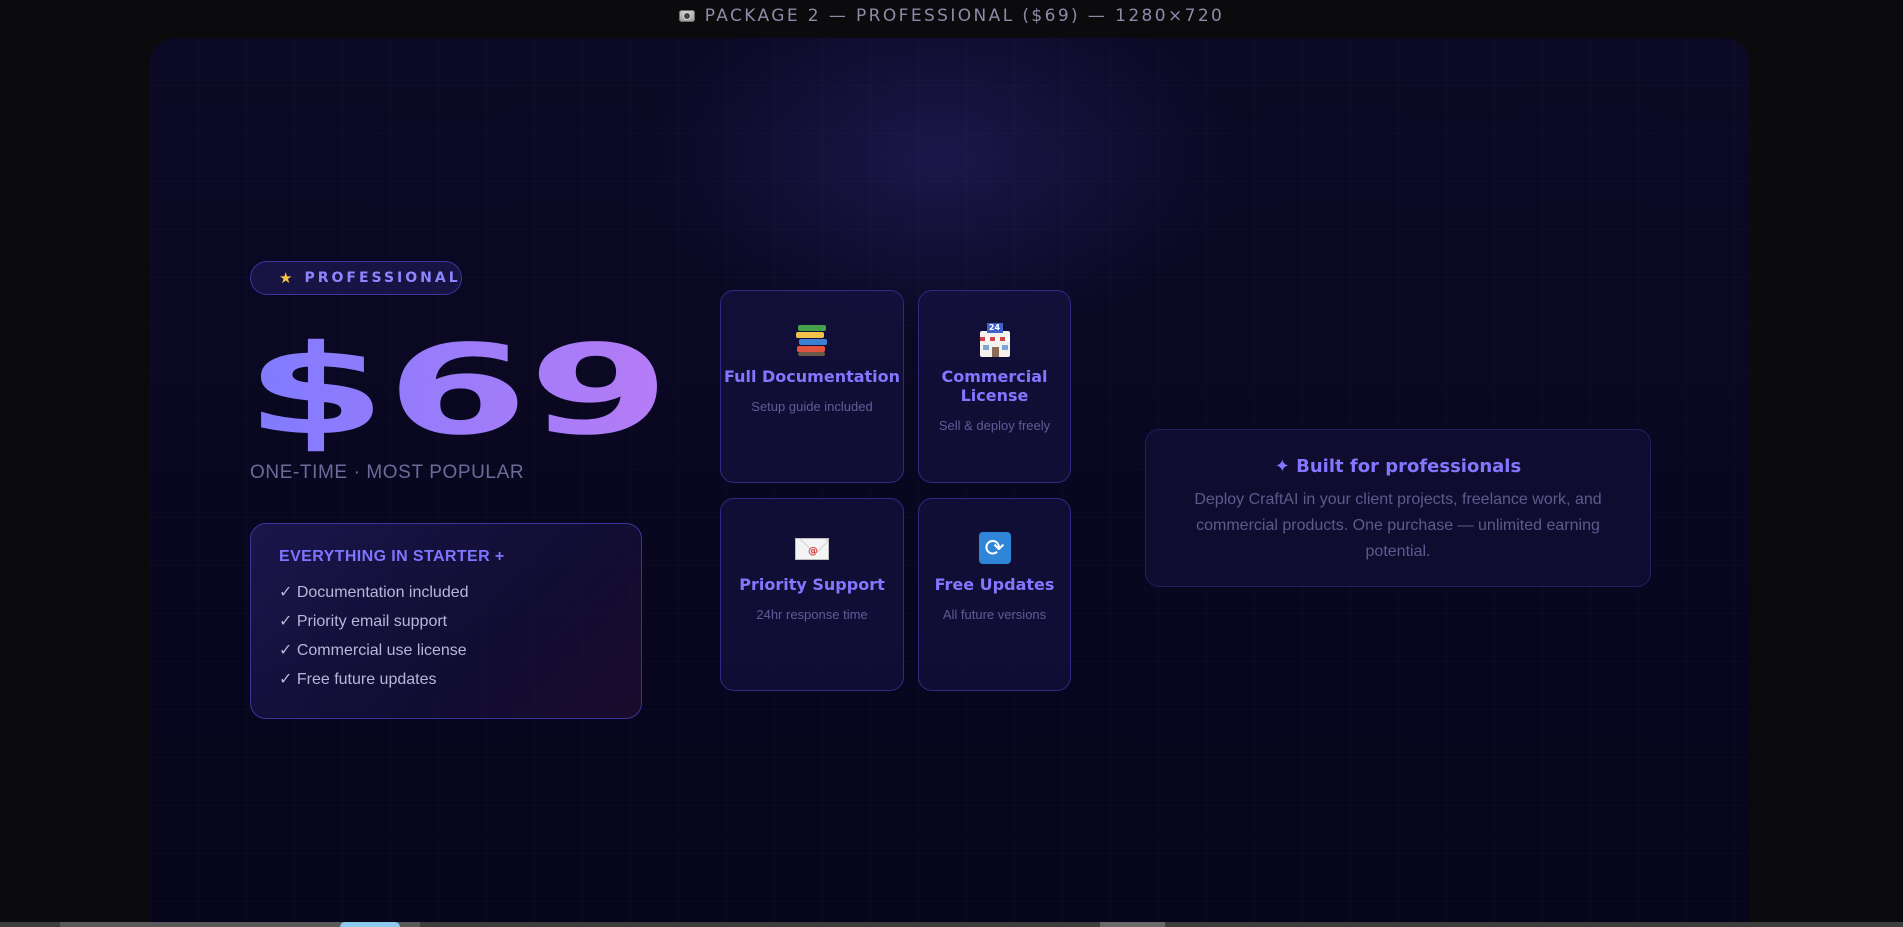  What do you see at coordinates (995, 340) in the screenshot?
I see `store-24-icon: 24` at bounding box center [995, 340].